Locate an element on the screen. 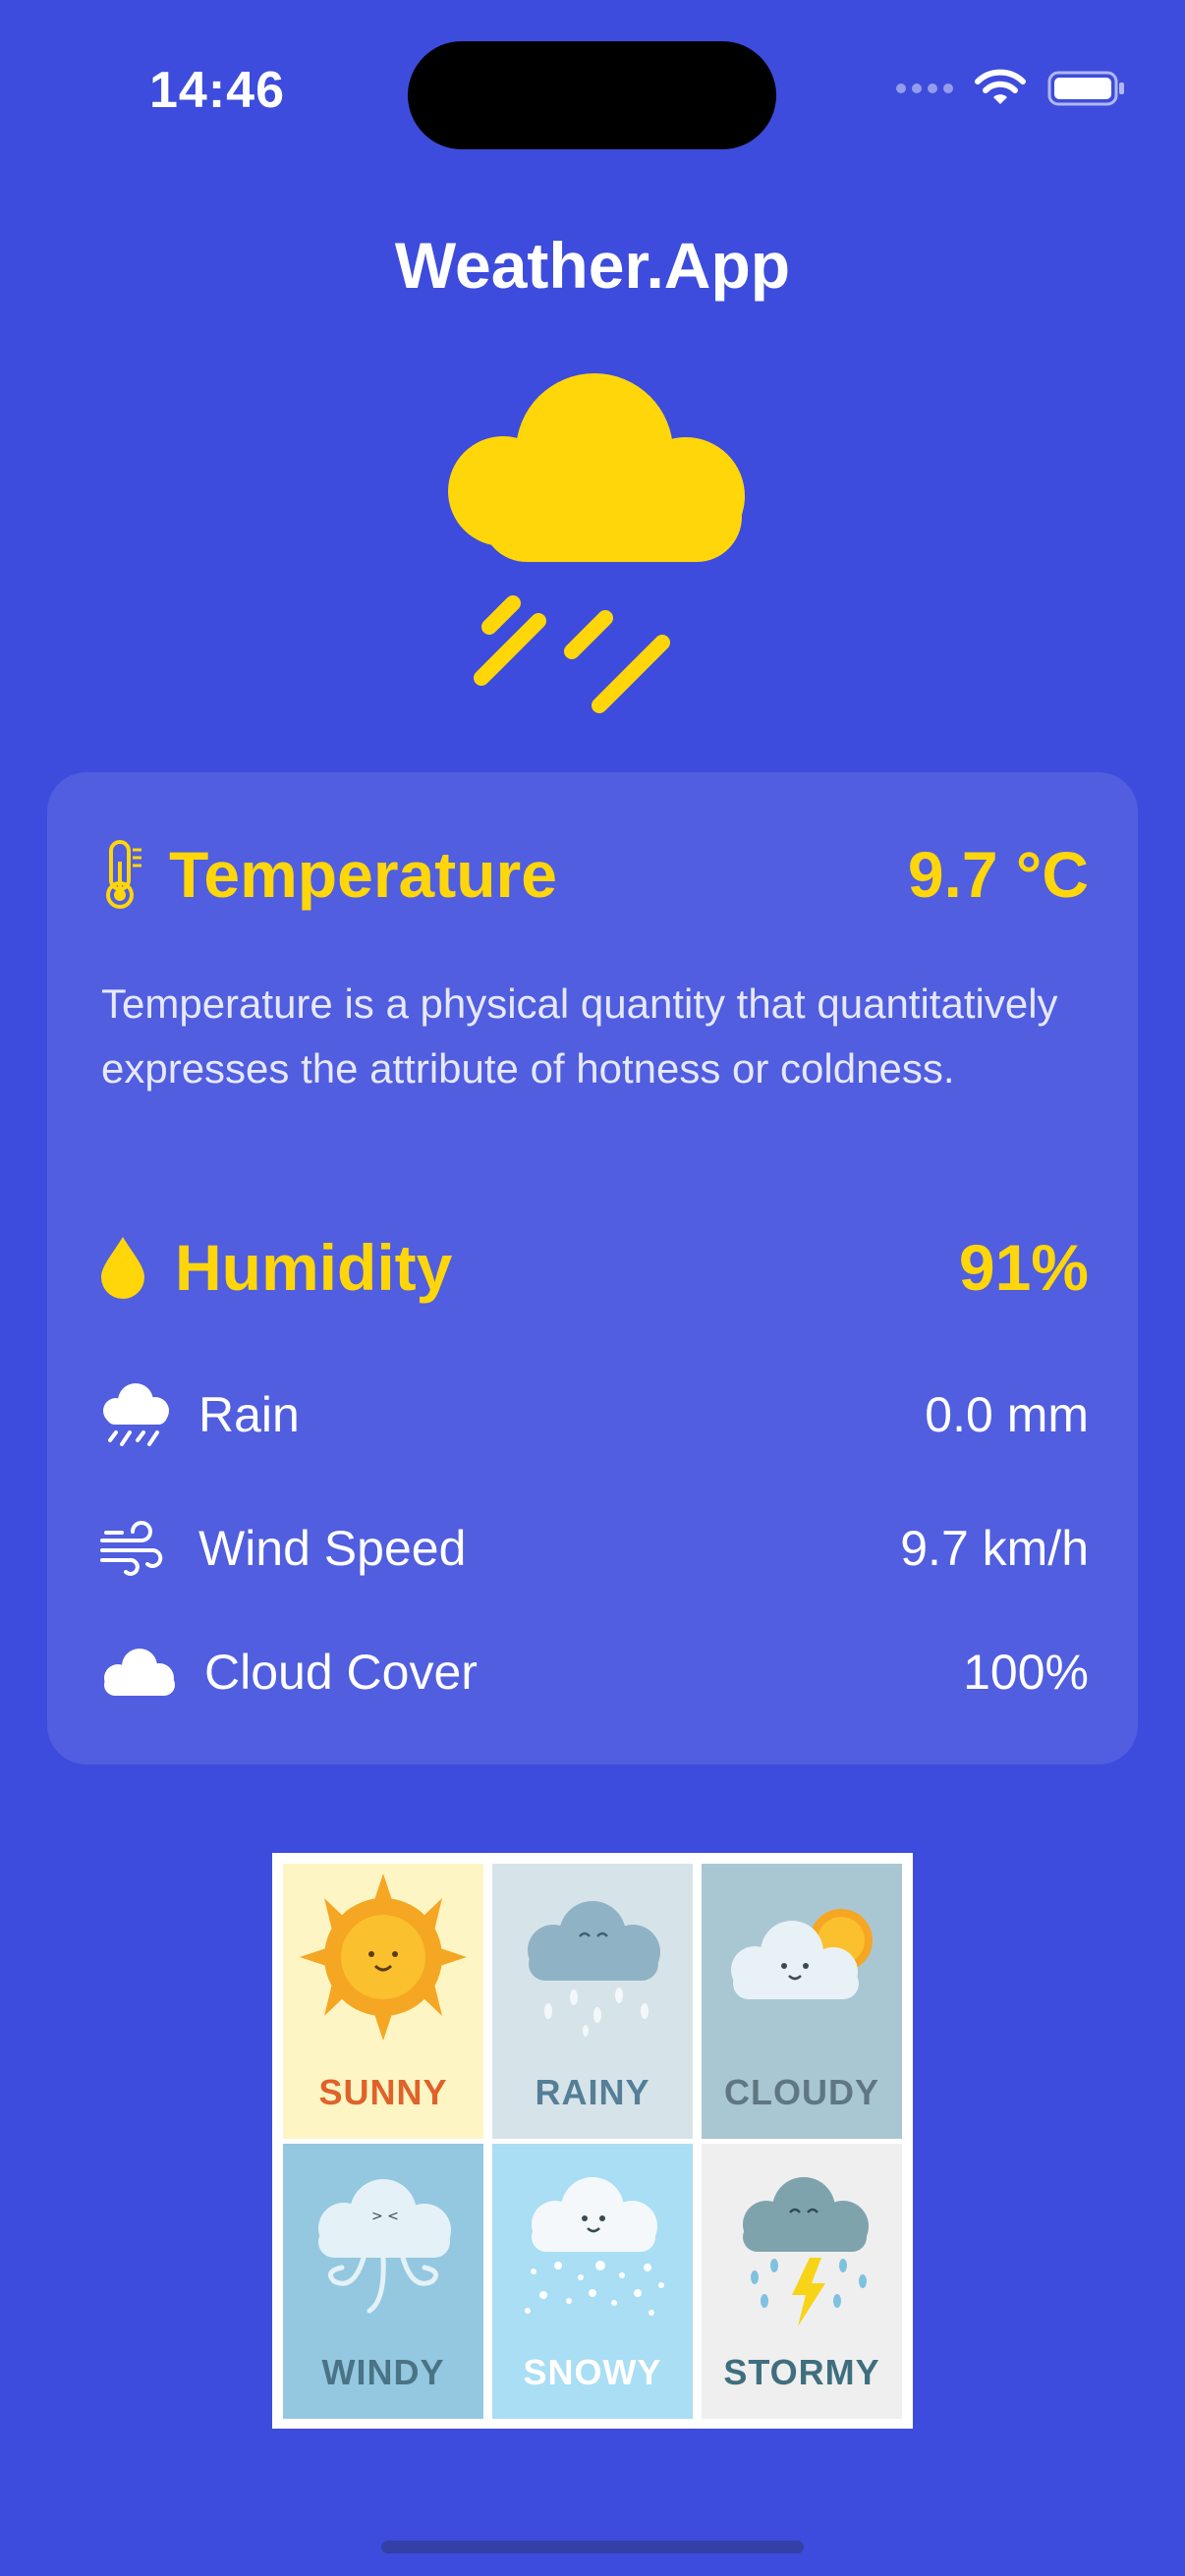  signal-icon is located at coordinates (925, 88).